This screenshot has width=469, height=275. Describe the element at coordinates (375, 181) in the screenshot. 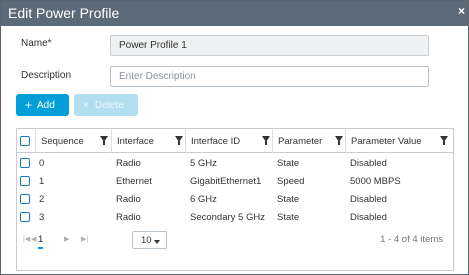

I see `cell-parameter-value: 5000 MBPS` at that location.